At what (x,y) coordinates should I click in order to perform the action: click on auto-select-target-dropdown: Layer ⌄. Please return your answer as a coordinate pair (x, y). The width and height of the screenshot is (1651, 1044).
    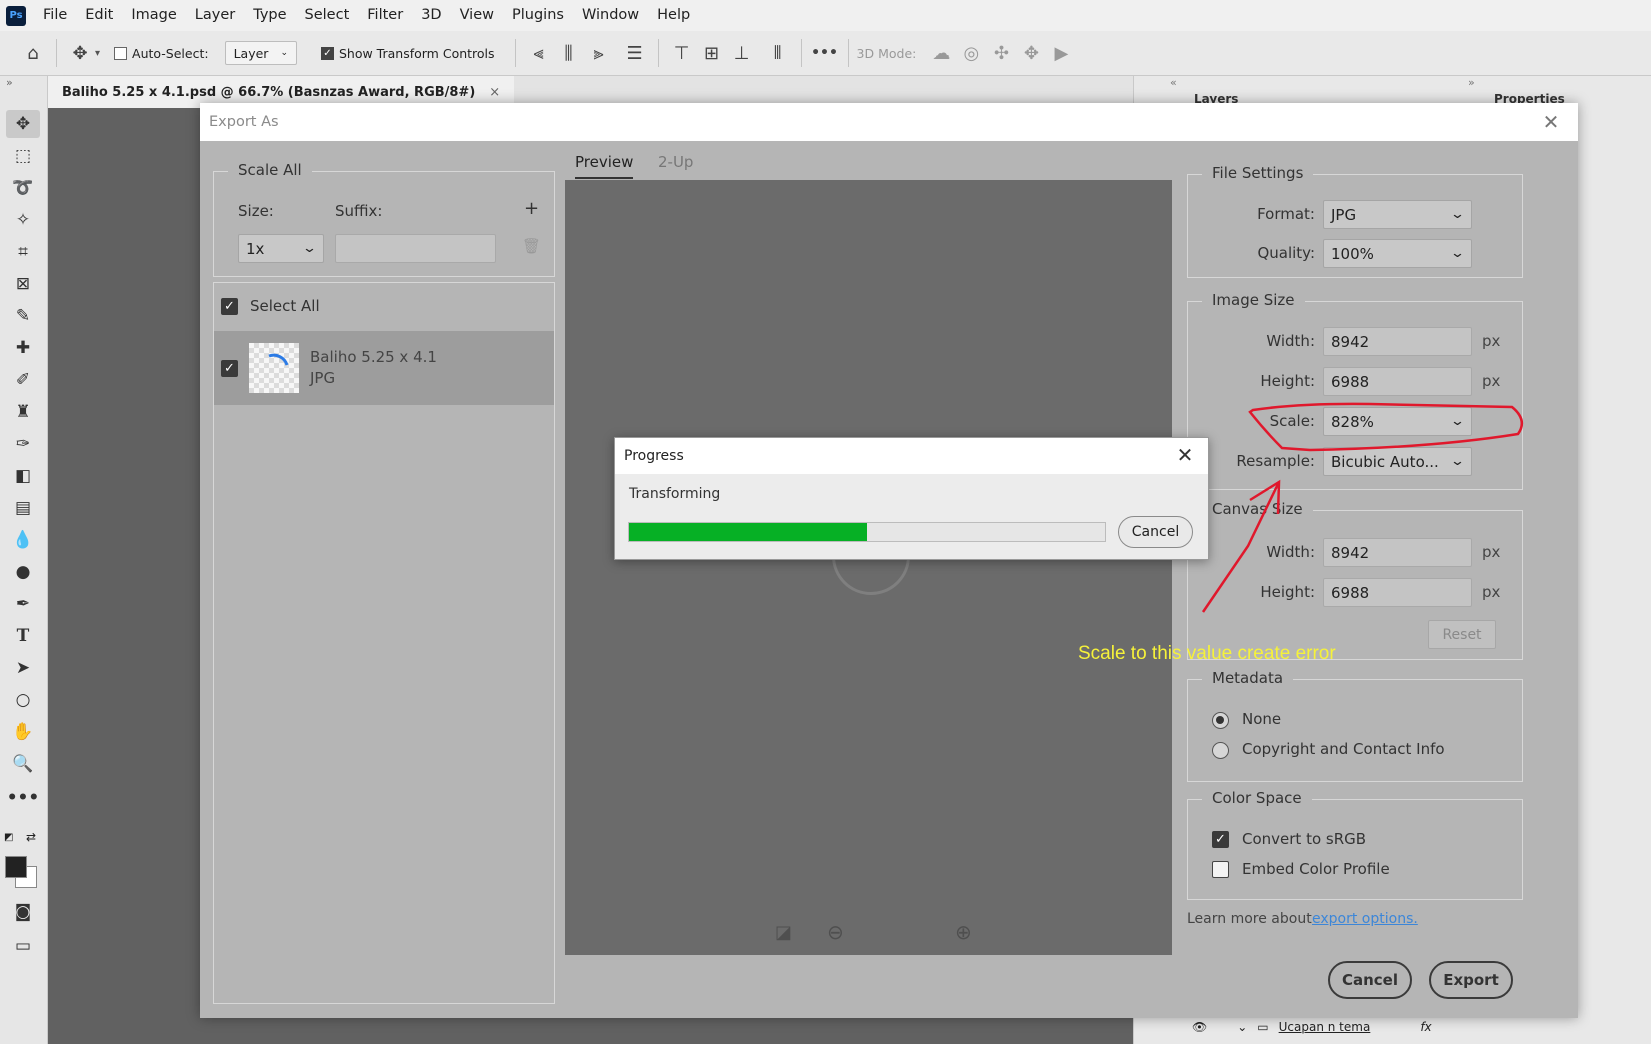
    Looking at the image, I should click on (260, 53).